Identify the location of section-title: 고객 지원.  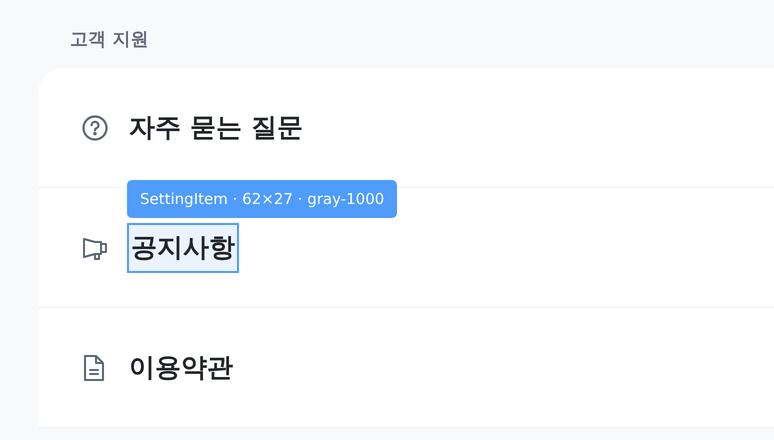
(109, 40).